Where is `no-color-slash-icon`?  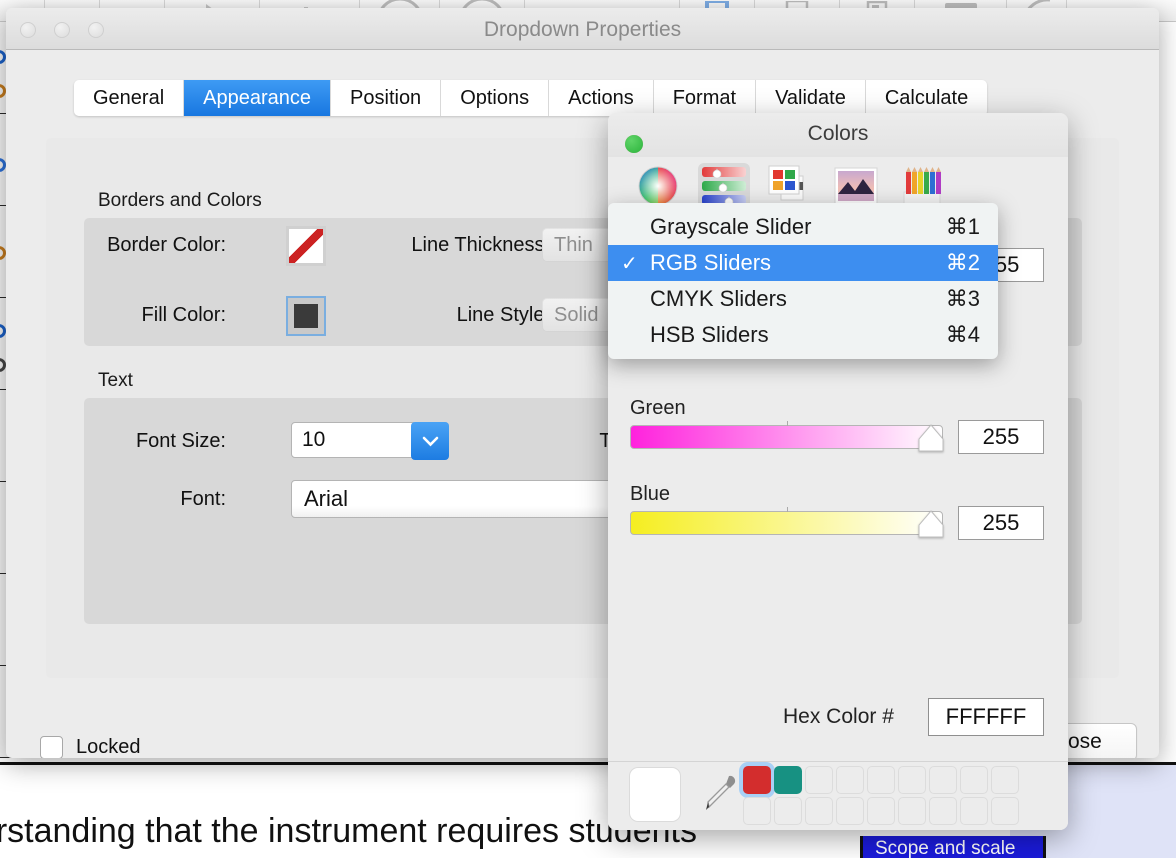 no-color-slash-icon is located at coordinates (306, 246).